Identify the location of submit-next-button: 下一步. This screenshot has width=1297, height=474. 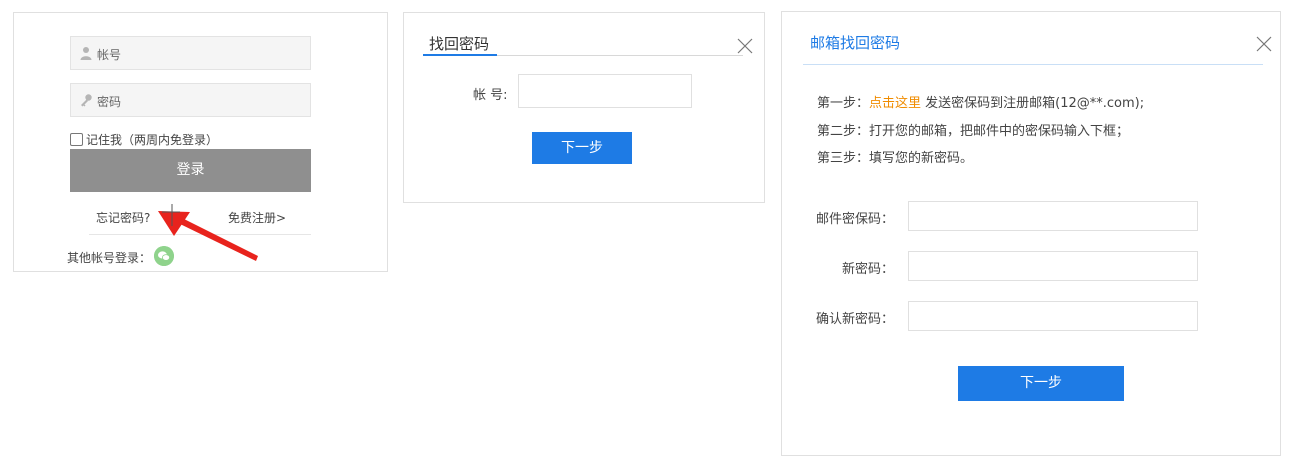
(1041, 383).